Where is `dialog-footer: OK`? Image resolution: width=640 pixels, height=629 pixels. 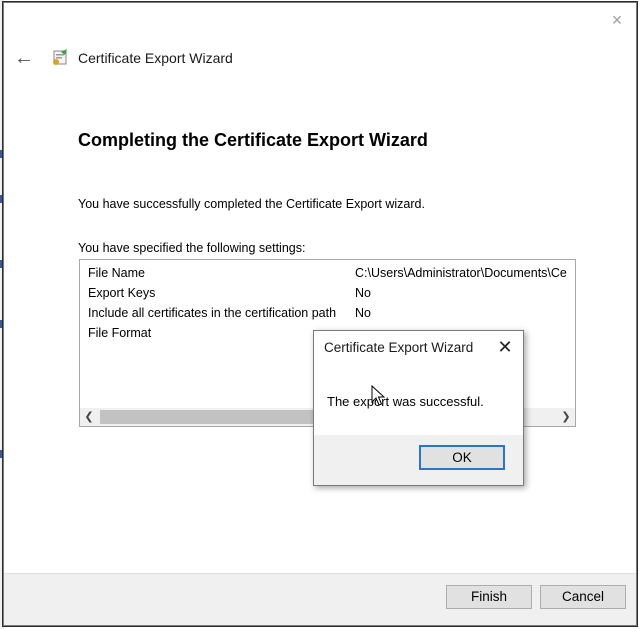
dialog-footer: OK is located at coordinates (418, 460).